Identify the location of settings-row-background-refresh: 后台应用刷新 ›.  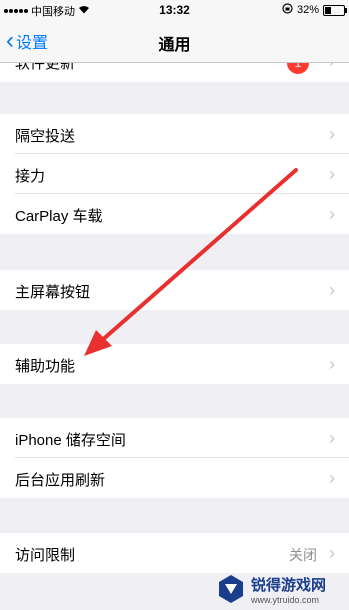
(174, 478).